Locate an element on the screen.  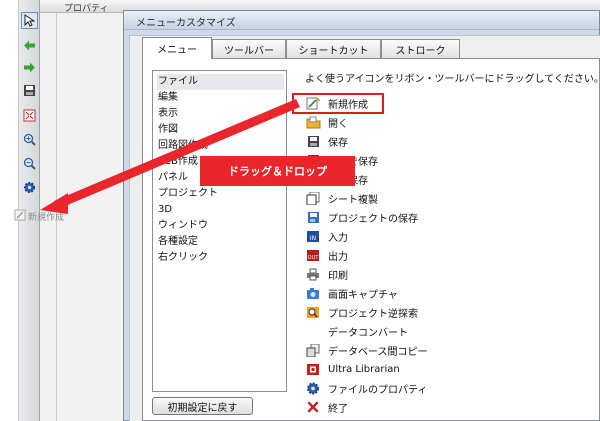
tab-toolbar: ツールバー is located at coordinates (249, 48).